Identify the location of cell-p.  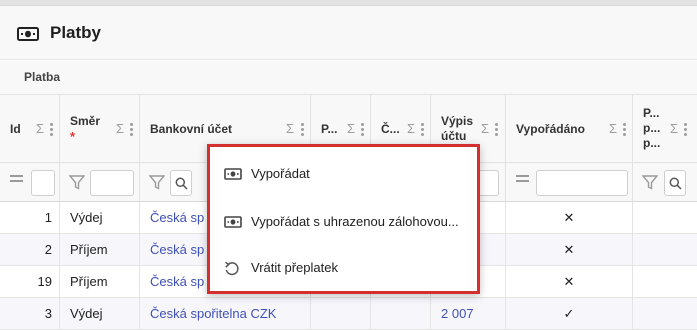
(341, 314).